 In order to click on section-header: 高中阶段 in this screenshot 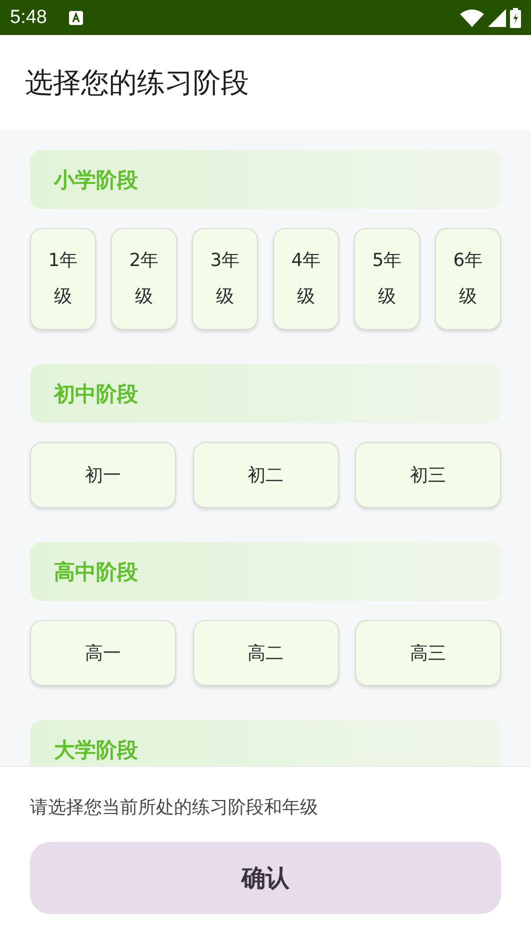, I will do `click(265, 571)`.